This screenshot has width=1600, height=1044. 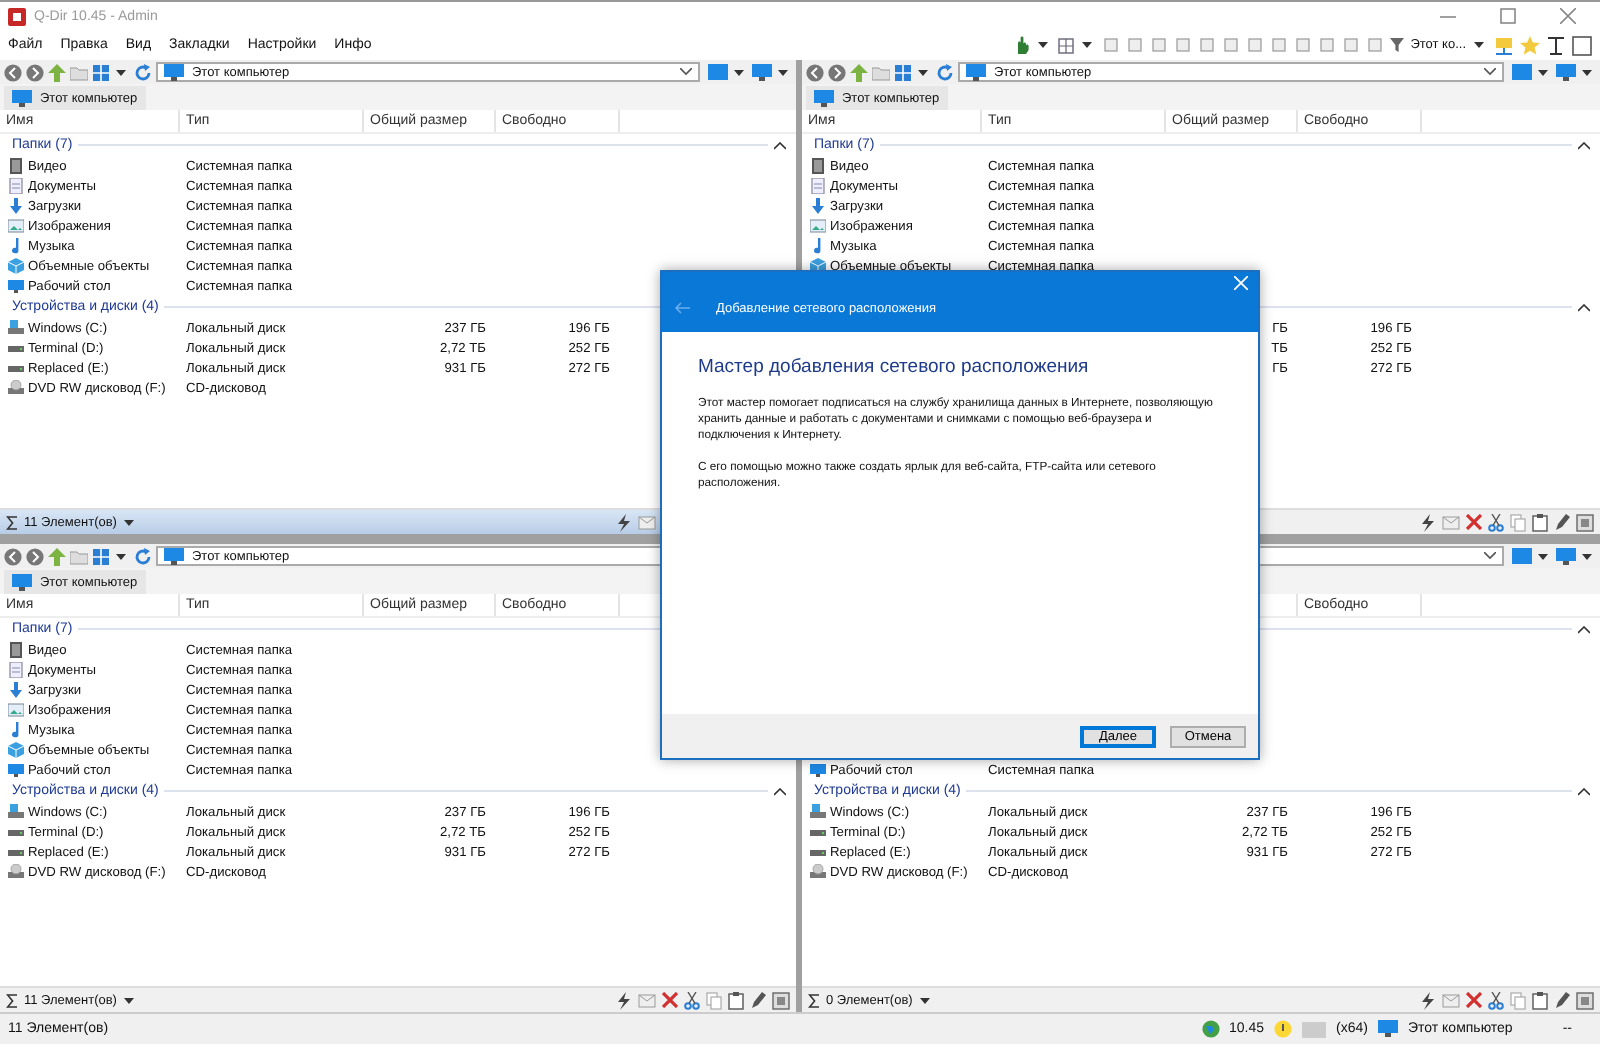 What do you see at coordinates (1504, 45) in the screenshot?
I see `network-icon` at bounding box center [1504, 45].